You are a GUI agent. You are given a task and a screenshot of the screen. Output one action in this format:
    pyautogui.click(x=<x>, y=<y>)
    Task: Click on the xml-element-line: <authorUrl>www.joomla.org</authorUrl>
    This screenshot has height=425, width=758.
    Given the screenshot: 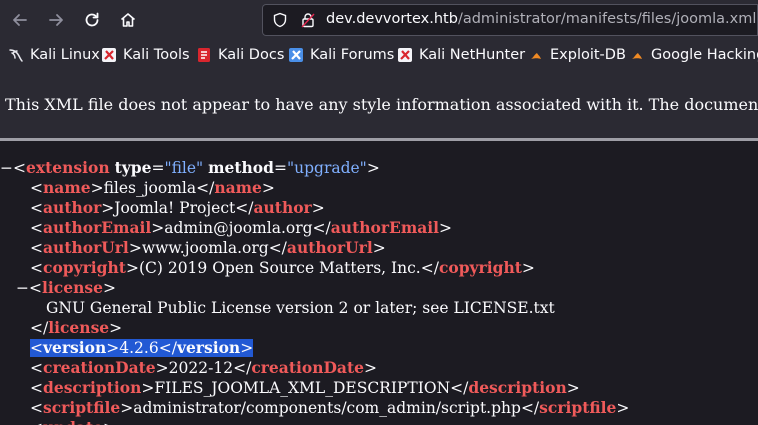 What is the action you would take?
    pyautogui.click(x=208, y=247)
    